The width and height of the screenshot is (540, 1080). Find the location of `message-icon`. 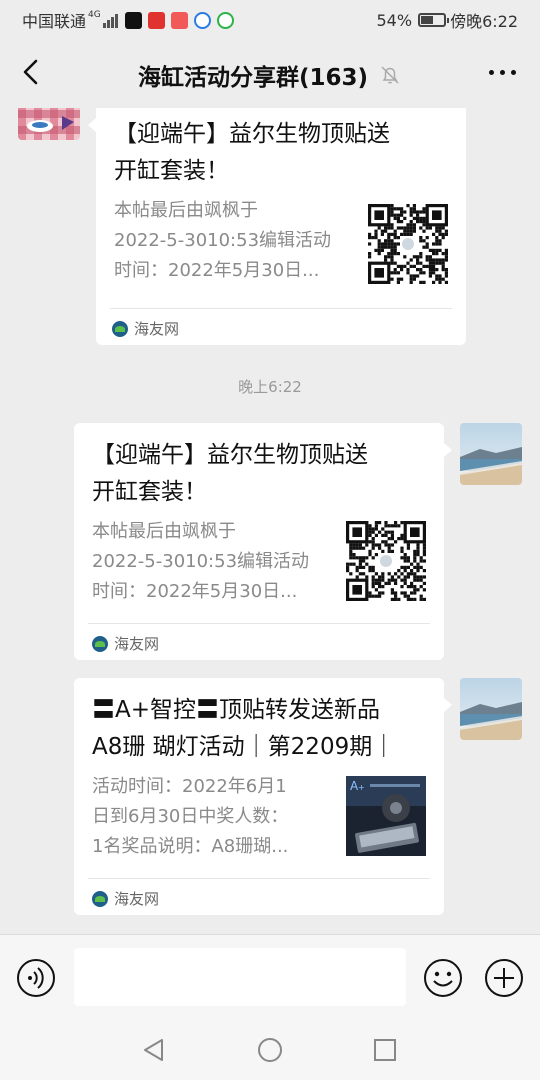

message-icon is located at coordinates (225, 20).